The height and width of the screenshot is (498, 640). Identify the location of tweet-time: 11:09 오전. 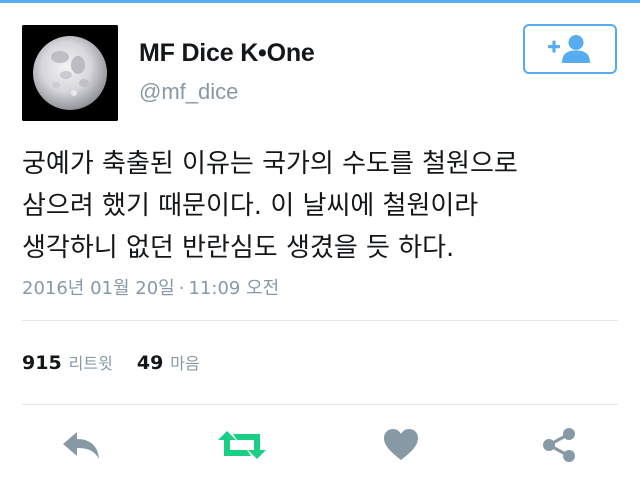
(234, 288).